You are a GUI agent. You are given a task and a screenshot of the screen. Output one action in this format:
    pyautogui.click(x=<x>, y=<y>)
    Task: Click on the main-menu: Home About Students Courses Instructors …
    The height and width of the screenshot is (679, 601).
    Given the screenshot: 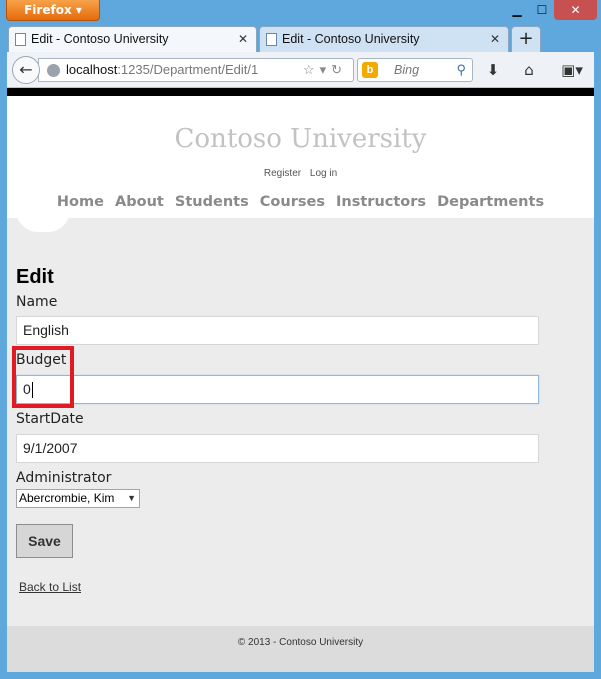 What is the action you would take?
    pyautogui.click(x=300, y=202)
    